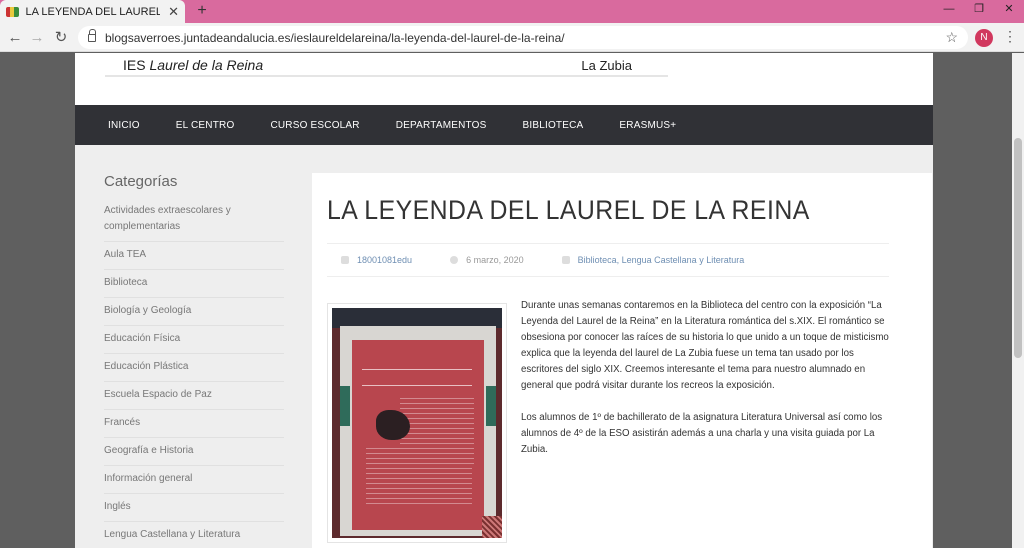  What do you see at coordinates (61, 38) in the screenshot?
I see `reload-icon: ↻` at bounding box center [61, 38].